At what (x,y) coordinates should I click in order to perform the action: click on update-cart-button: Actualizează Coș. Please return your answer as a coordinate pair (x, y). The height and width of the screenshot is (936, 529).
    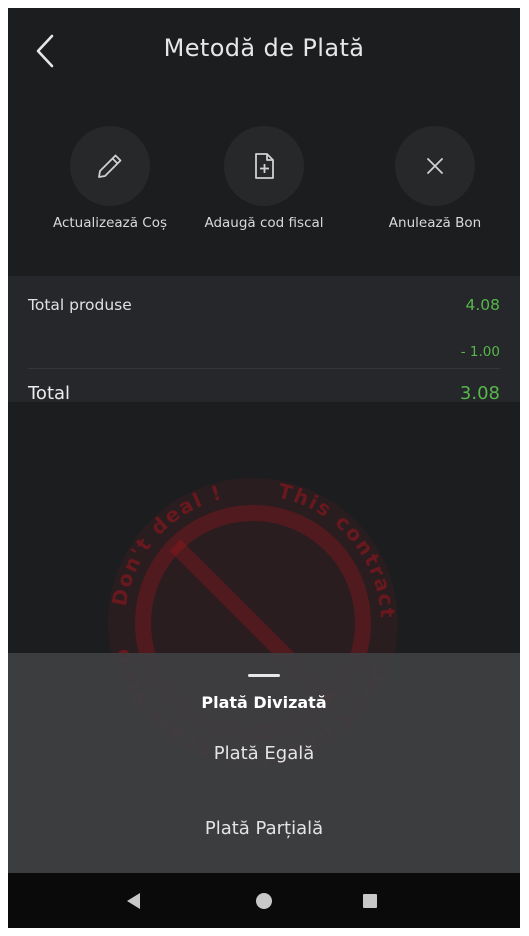
    Looking at the image, I should click on (110, 181).